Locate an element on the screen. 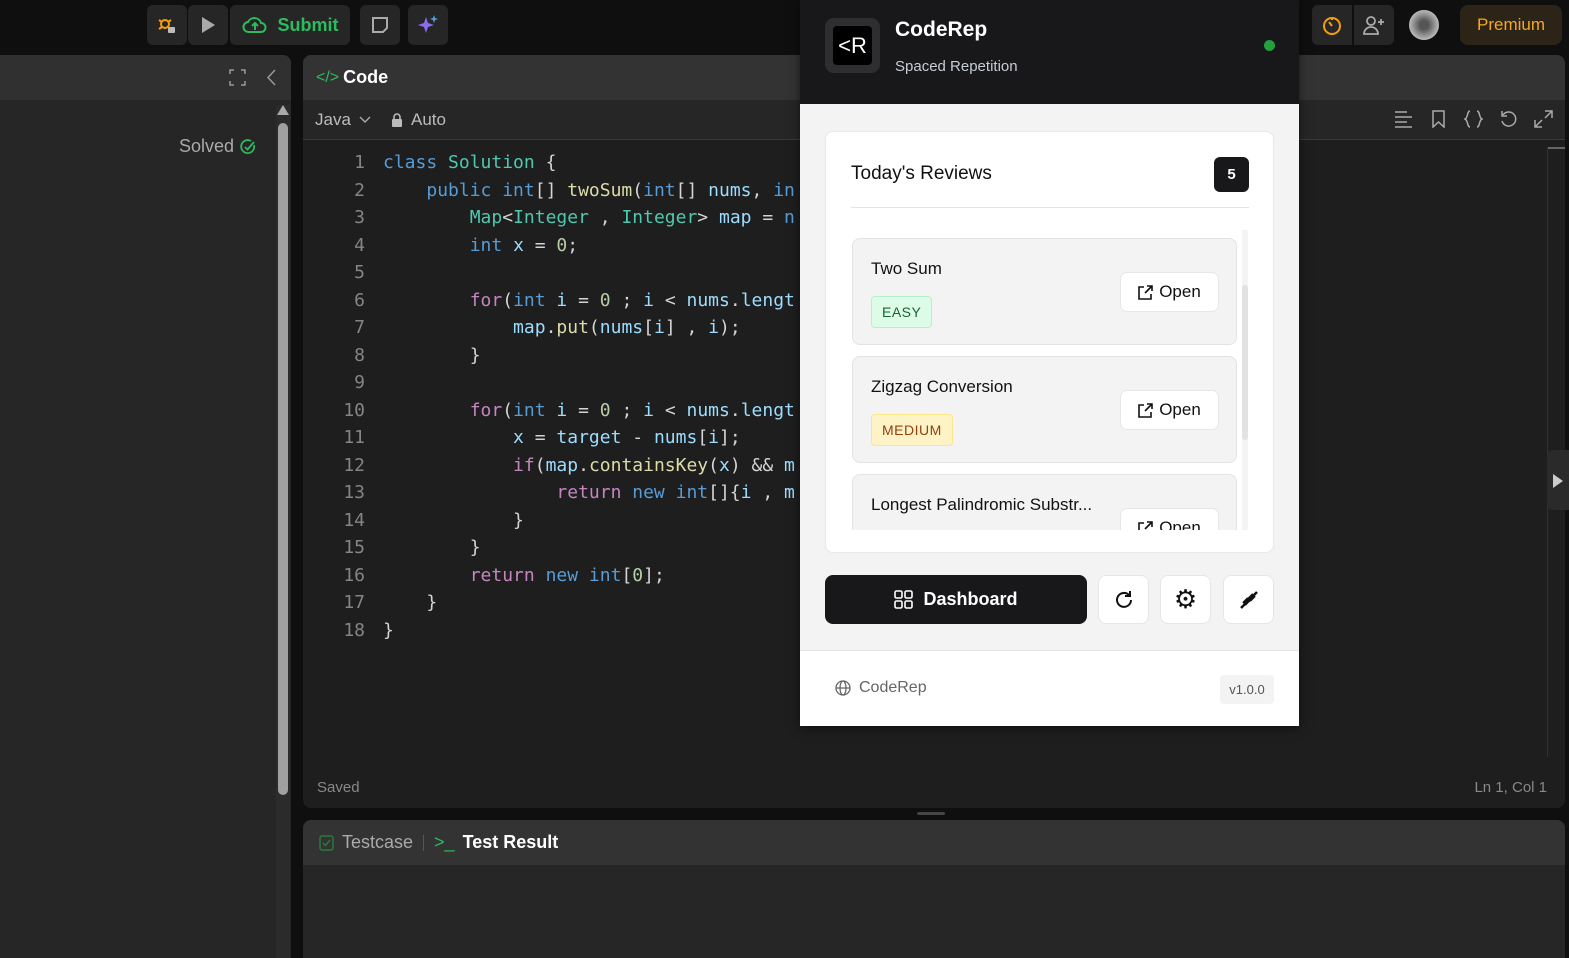 This screenshot has height=958, width=1569. tab-testcase: Testcase is located at coordinates (377, 842).